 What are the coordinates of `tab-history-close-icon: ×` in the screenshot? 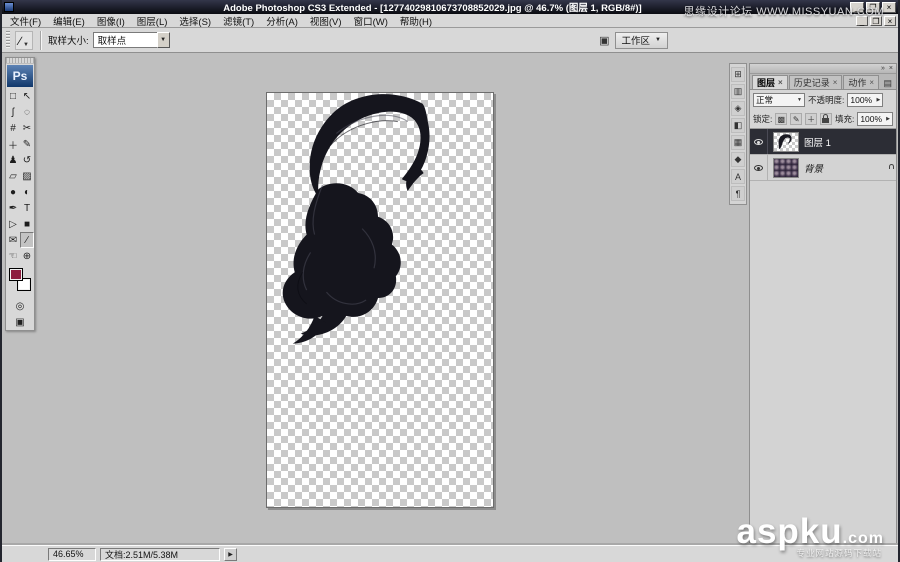 It's located at (835, 82).